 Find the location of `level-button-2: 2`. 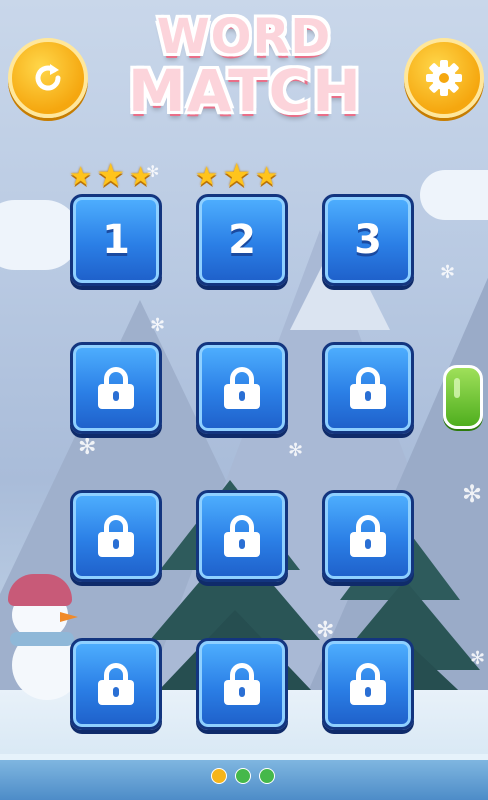

level-button-2: 2 is located at coordinates (242, 240).